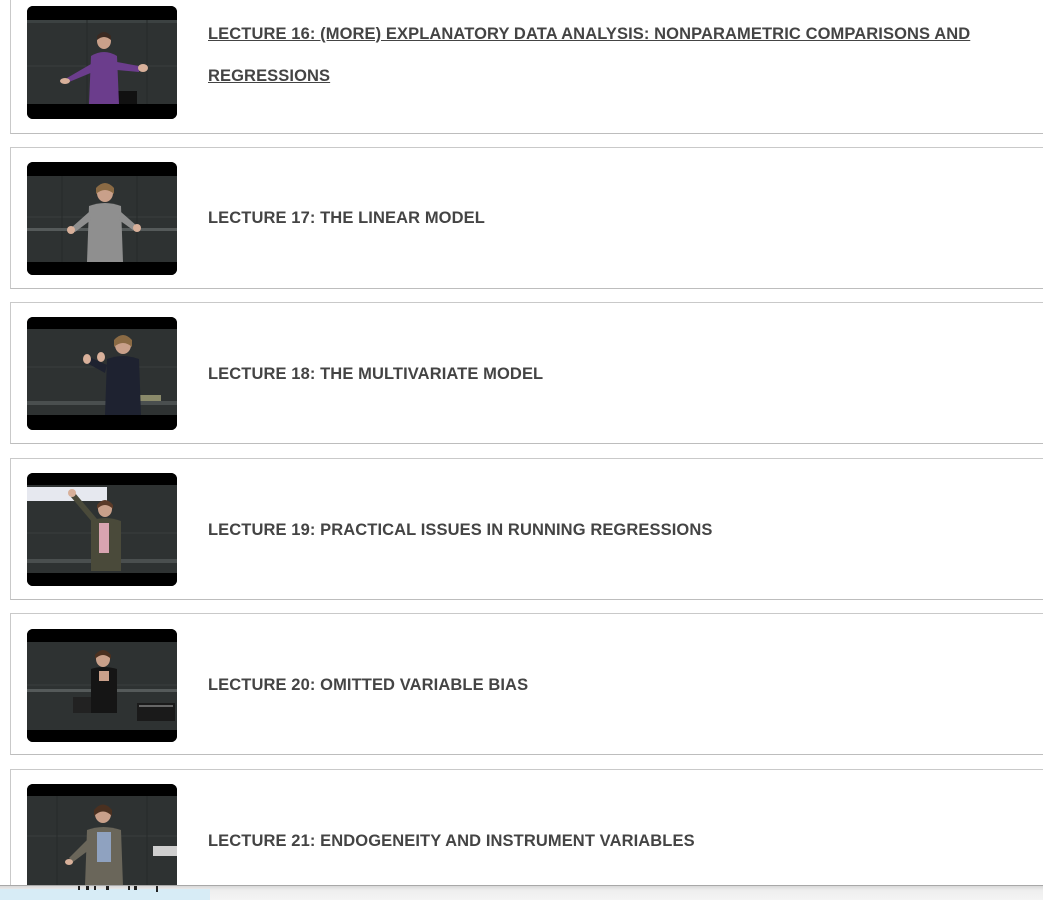 The height and width of the screenshot is (900, 1043). Describe the element at coordinates (521, 892) in the screenshot. I see `window-bottom-edge` at that location.